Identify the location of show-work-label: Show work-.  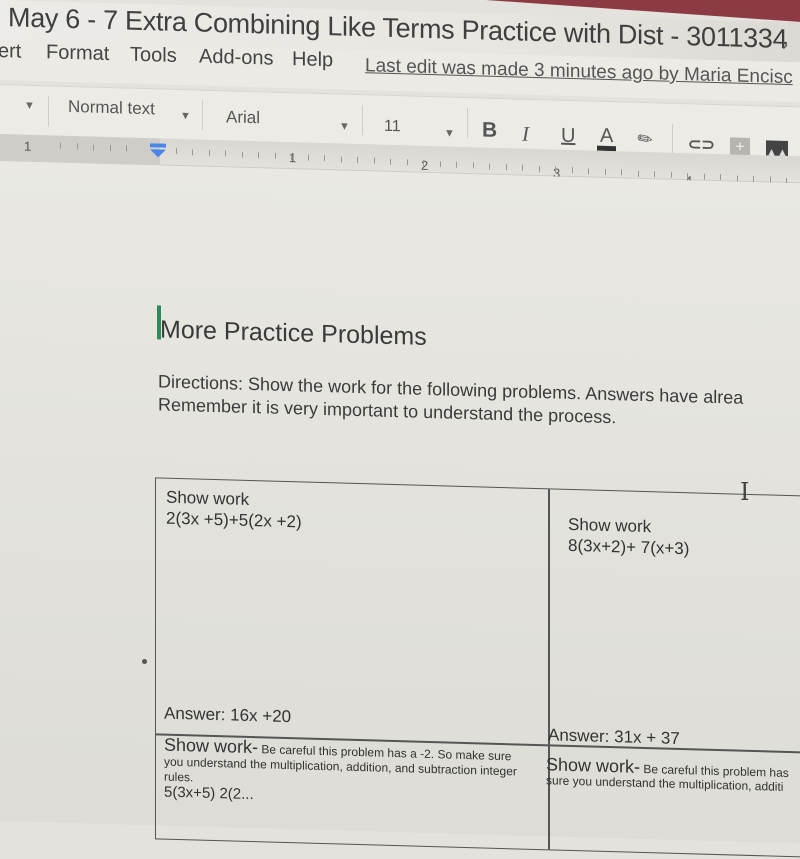
(211, 746).